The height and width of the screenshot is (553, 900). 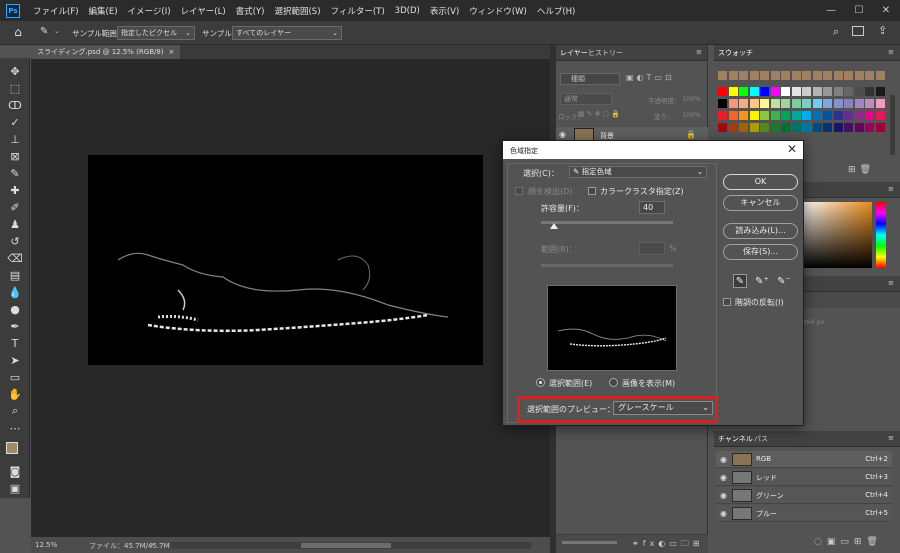 I want to click on share-icon: ⇪, so click(x=882, y=30).